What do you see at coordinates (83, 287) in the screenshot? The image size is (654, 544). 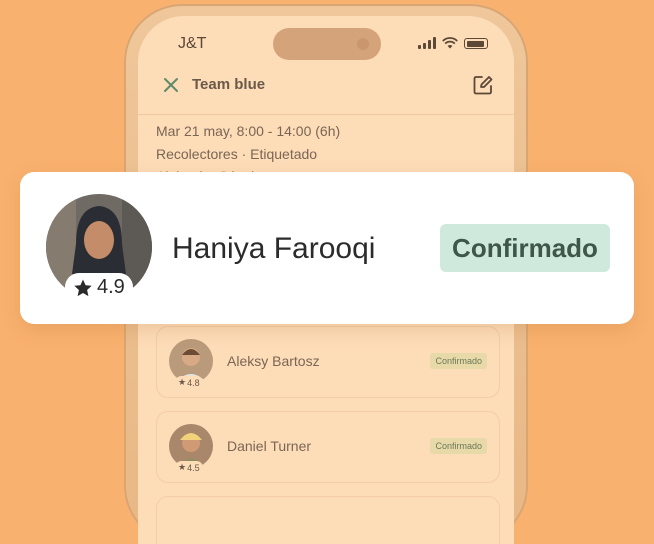 I see `star-icon` at bounding box center [83, 287].